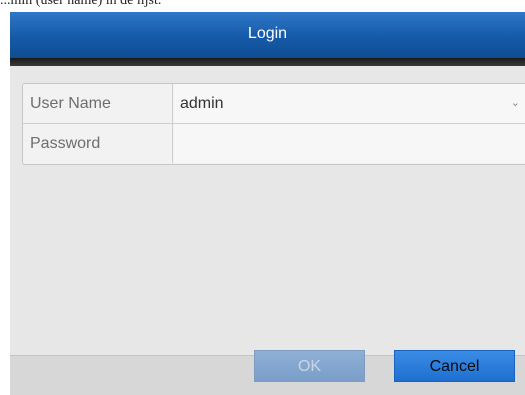  Describe the element at coordinates (267, 62) in the screenshot. I see `titlebar-divider` at that location.